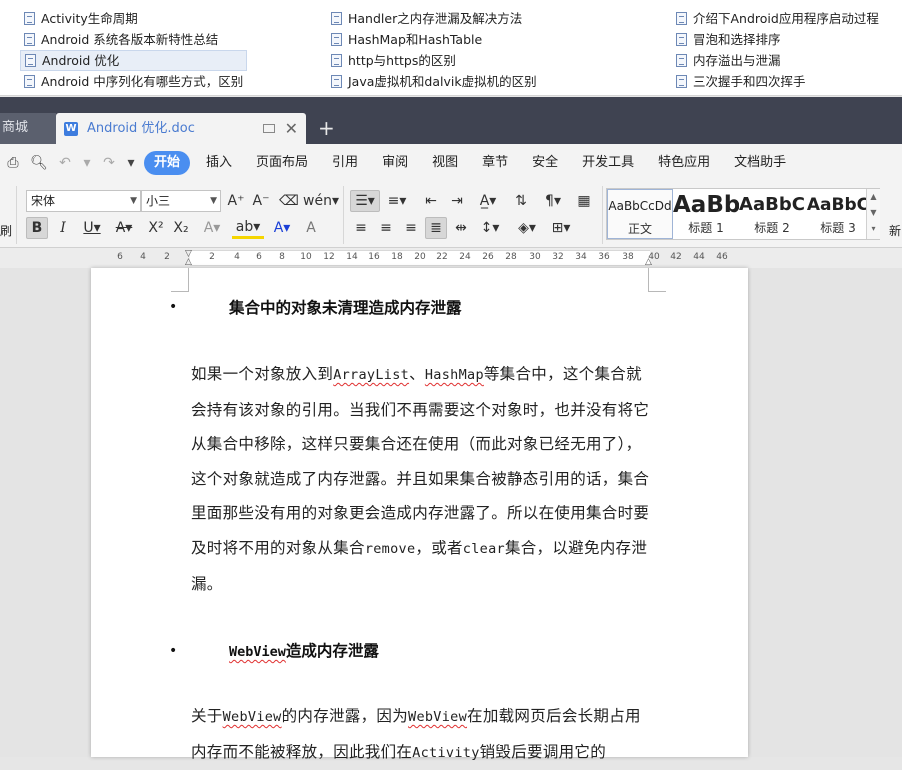 The width and height of the screenshot is (902, 770). Describe the element at coordinates (321, 201) in the screenshot. I see `phonetic-guide-icon: wén▾` at that location.